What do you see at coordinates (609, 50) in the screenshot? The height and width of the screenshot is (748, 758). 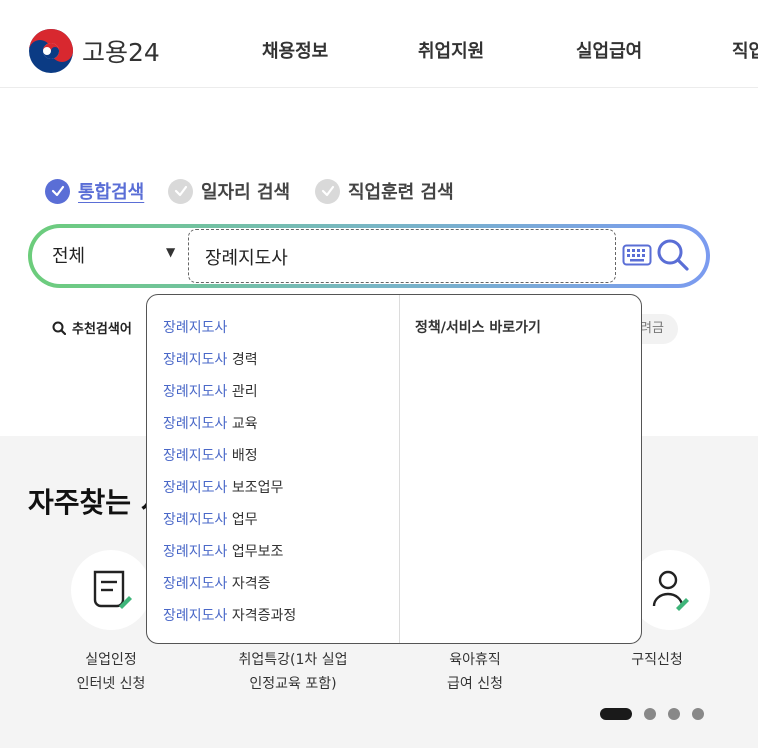 I see `nav-item-unemployment-benefit: 실업급여` at bounding box center [609, 50].